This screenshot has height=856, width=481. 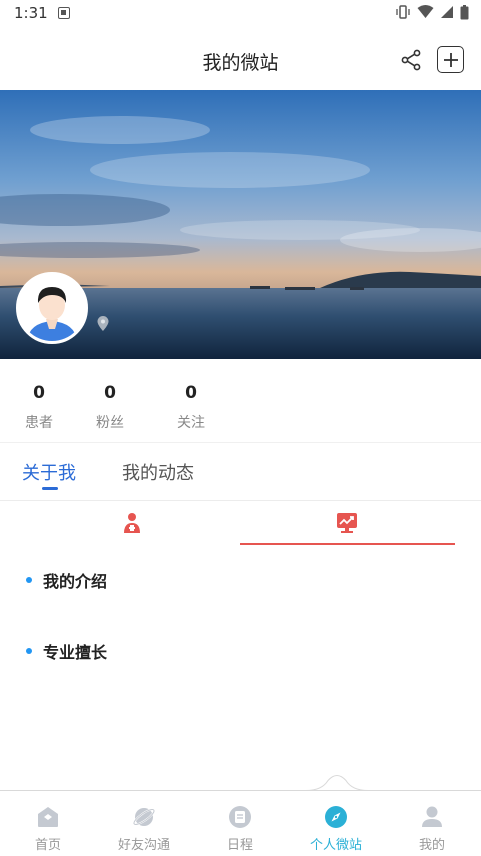 What do you see at coordinates (336, 817) in the screenshot?
I see `compass-icon` at bounding box center [336, 817].